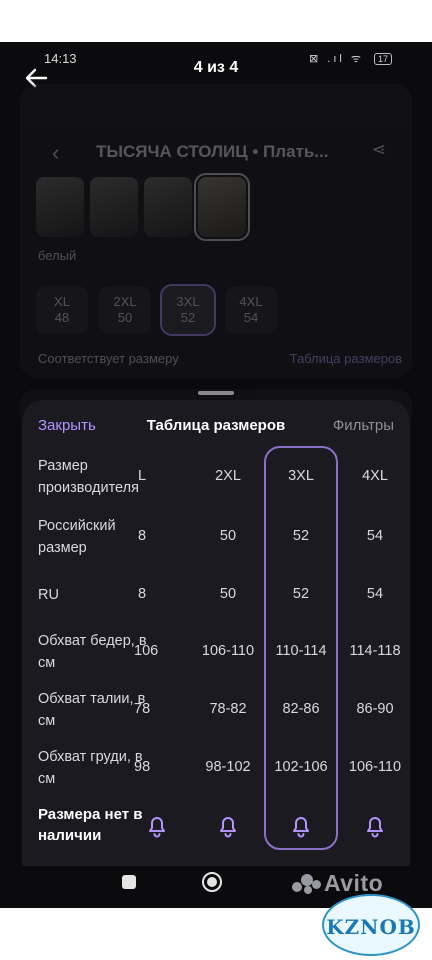 The height and width of the screenshot is (960, 432). What do you see at coordinates (212, 882) in the screenshot?
I see `home-circle-icon` at bounding box center [212, 882].